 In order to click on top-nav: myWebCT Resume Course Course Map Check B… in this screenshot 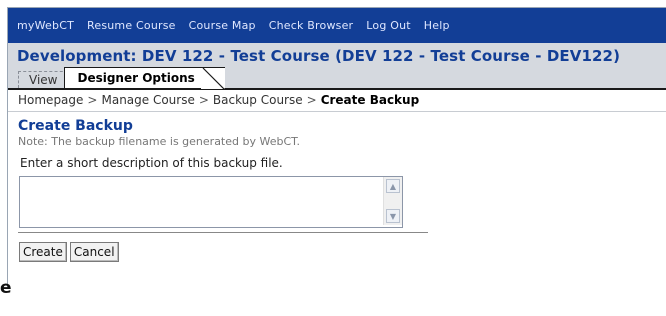, I will do `click(337, 25)`.